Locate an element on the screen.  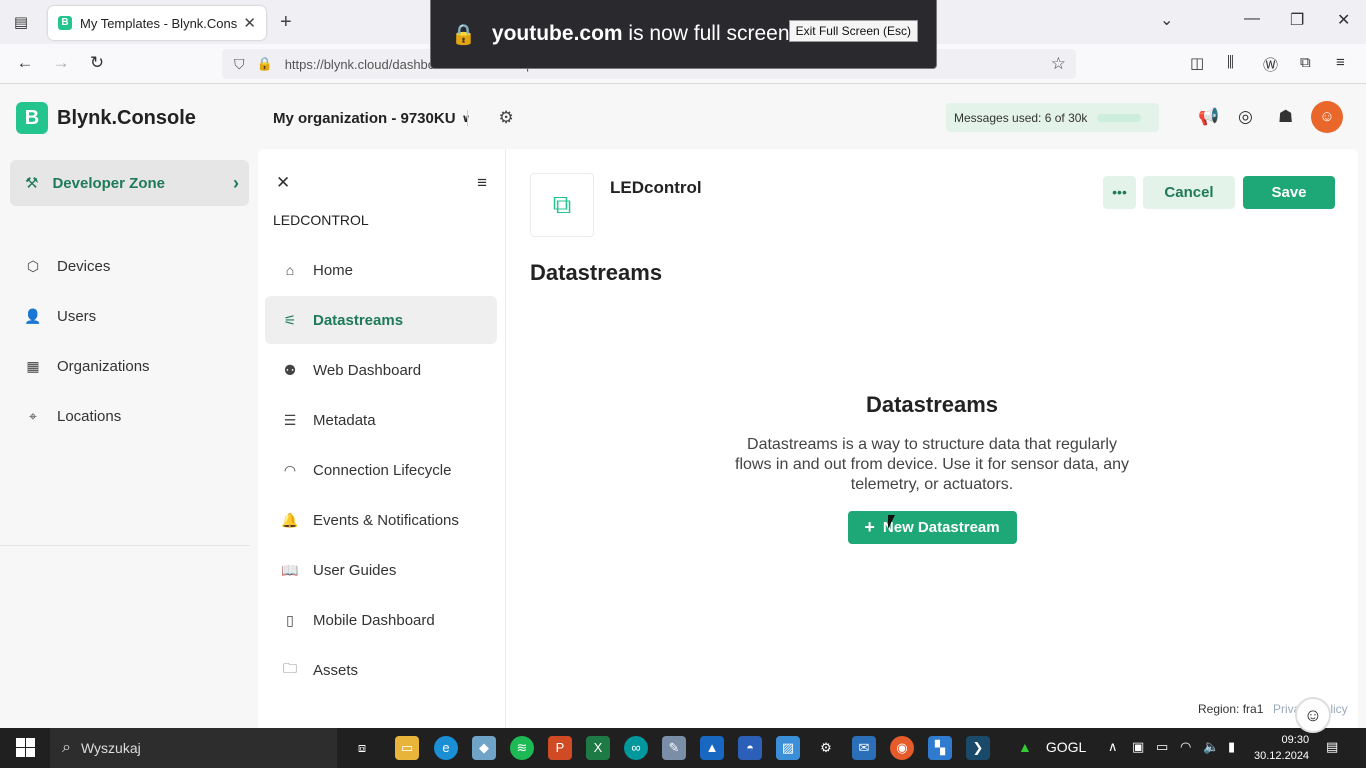
file-explorer-icon: ▭ is located at coordinates (407, 748).